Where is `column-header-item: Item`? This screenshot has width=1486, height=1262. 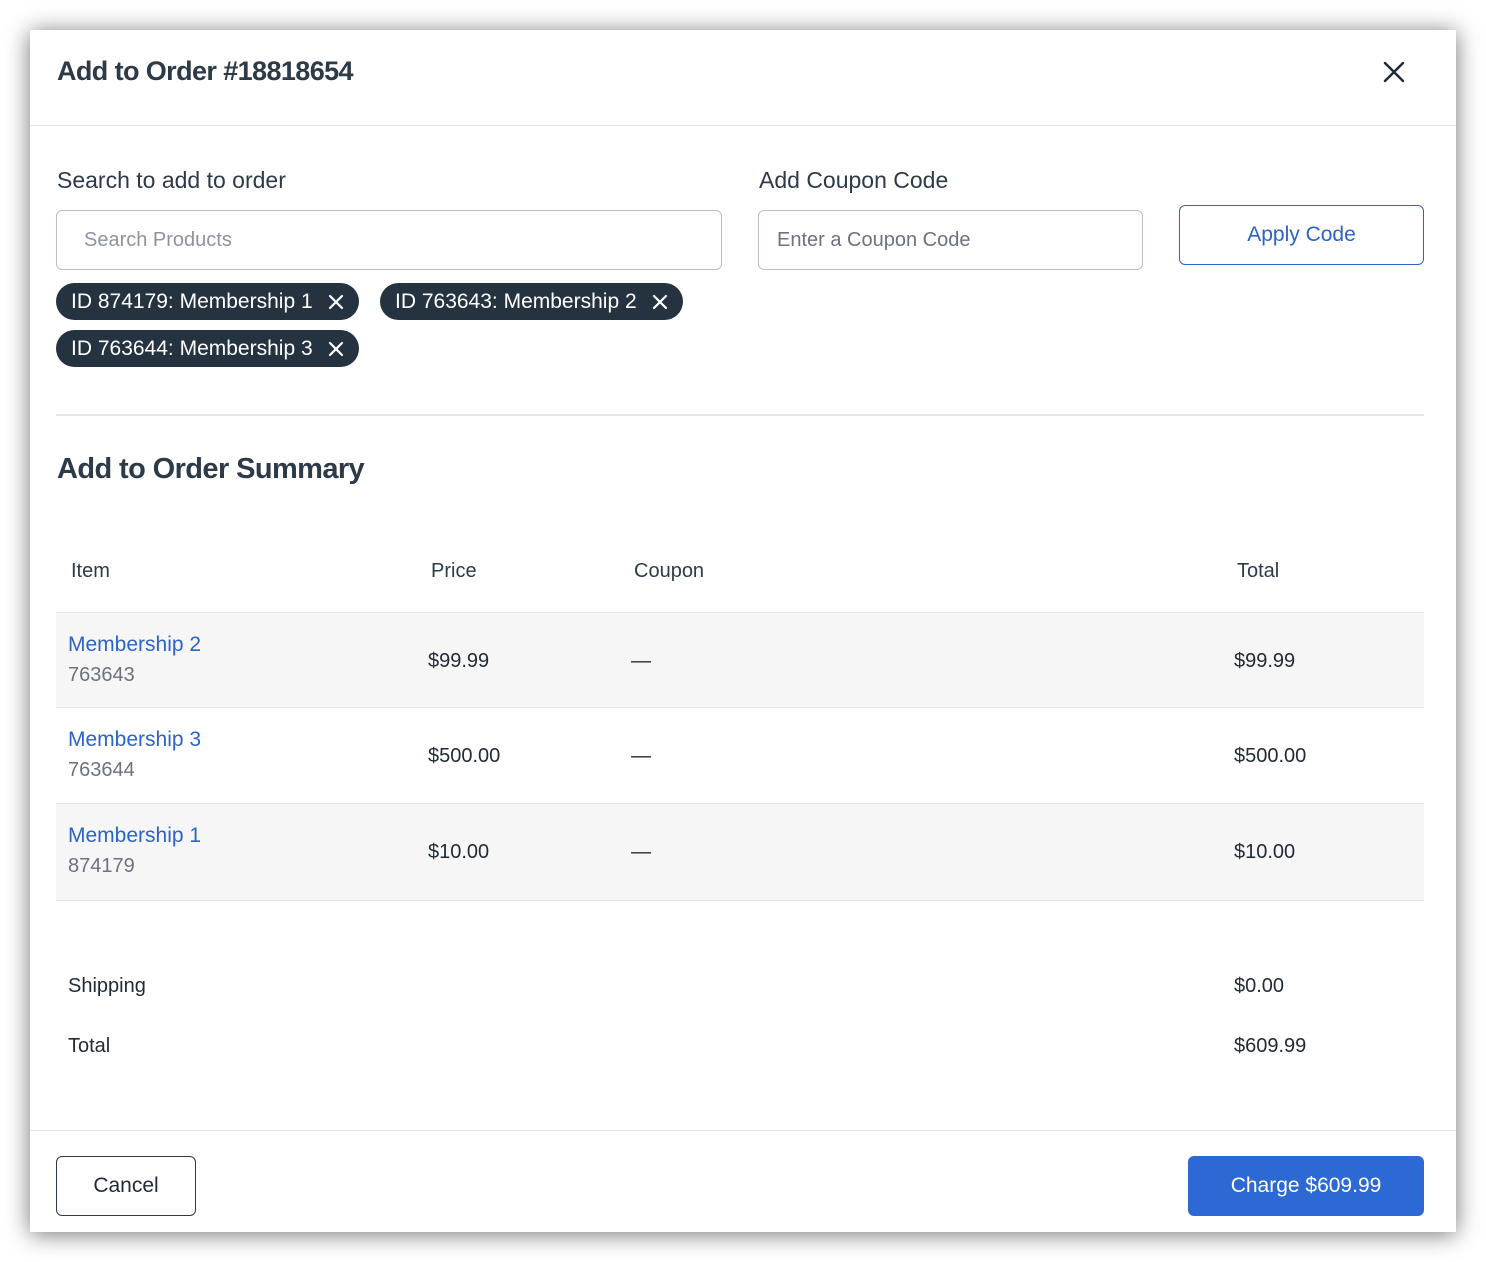 column-header-item: Item is located at coordinates (90, 571).